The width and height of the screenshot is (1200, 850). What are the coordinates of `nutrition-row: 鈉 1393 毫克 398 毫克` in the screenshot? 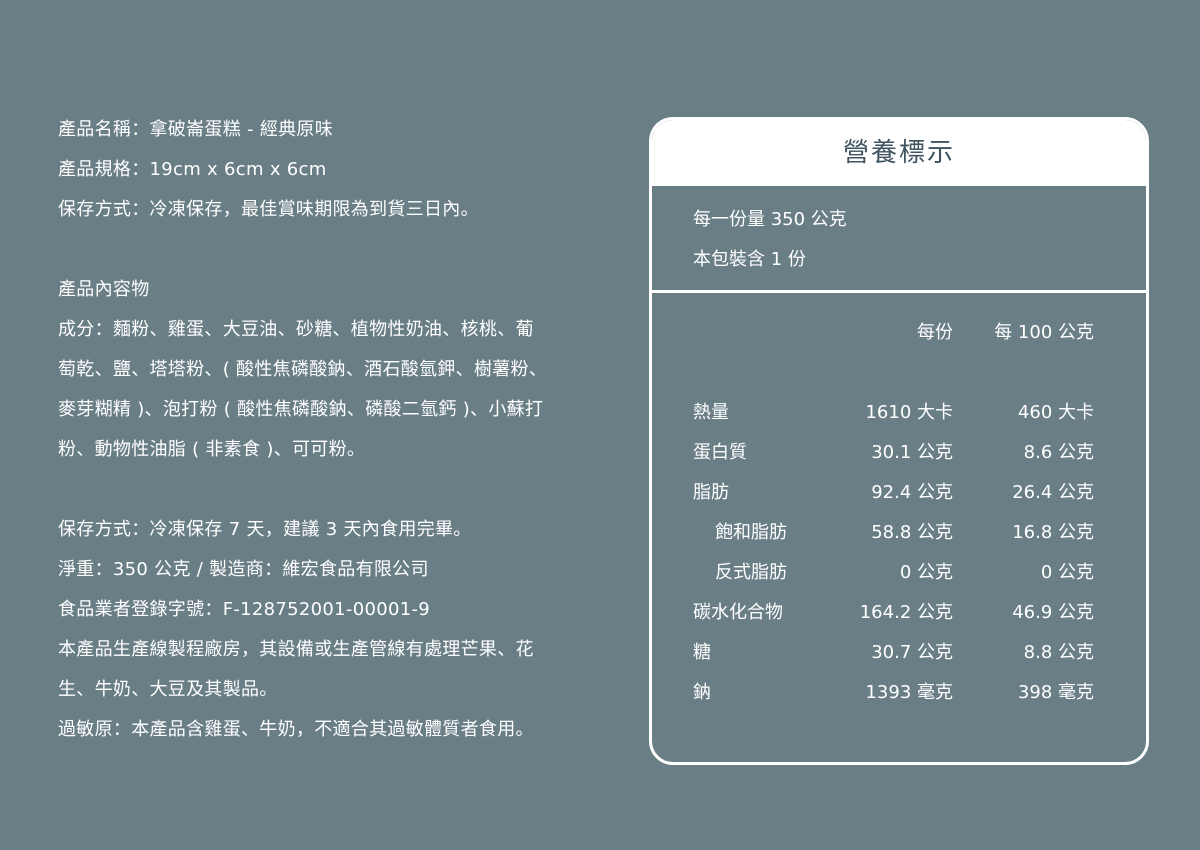 It's located at (899, 693).